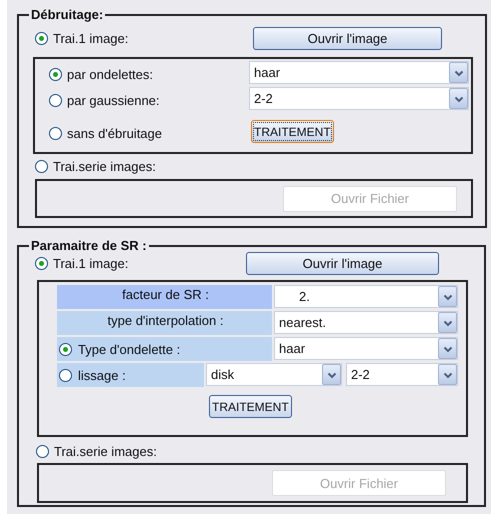 The image size is (491, 514). What do you see at coordinates (67, 15) in the screenshot?
I see `section-title: Débruitage:` at bounding box center [67, 15].